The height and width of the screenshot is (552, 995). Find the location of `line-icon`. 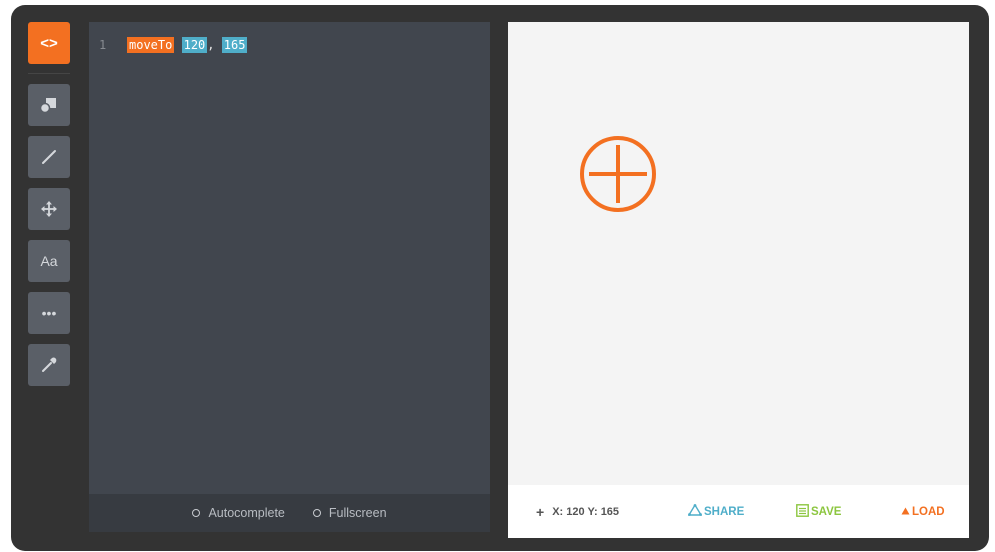

line-icon is located at coordinates (49, 157).